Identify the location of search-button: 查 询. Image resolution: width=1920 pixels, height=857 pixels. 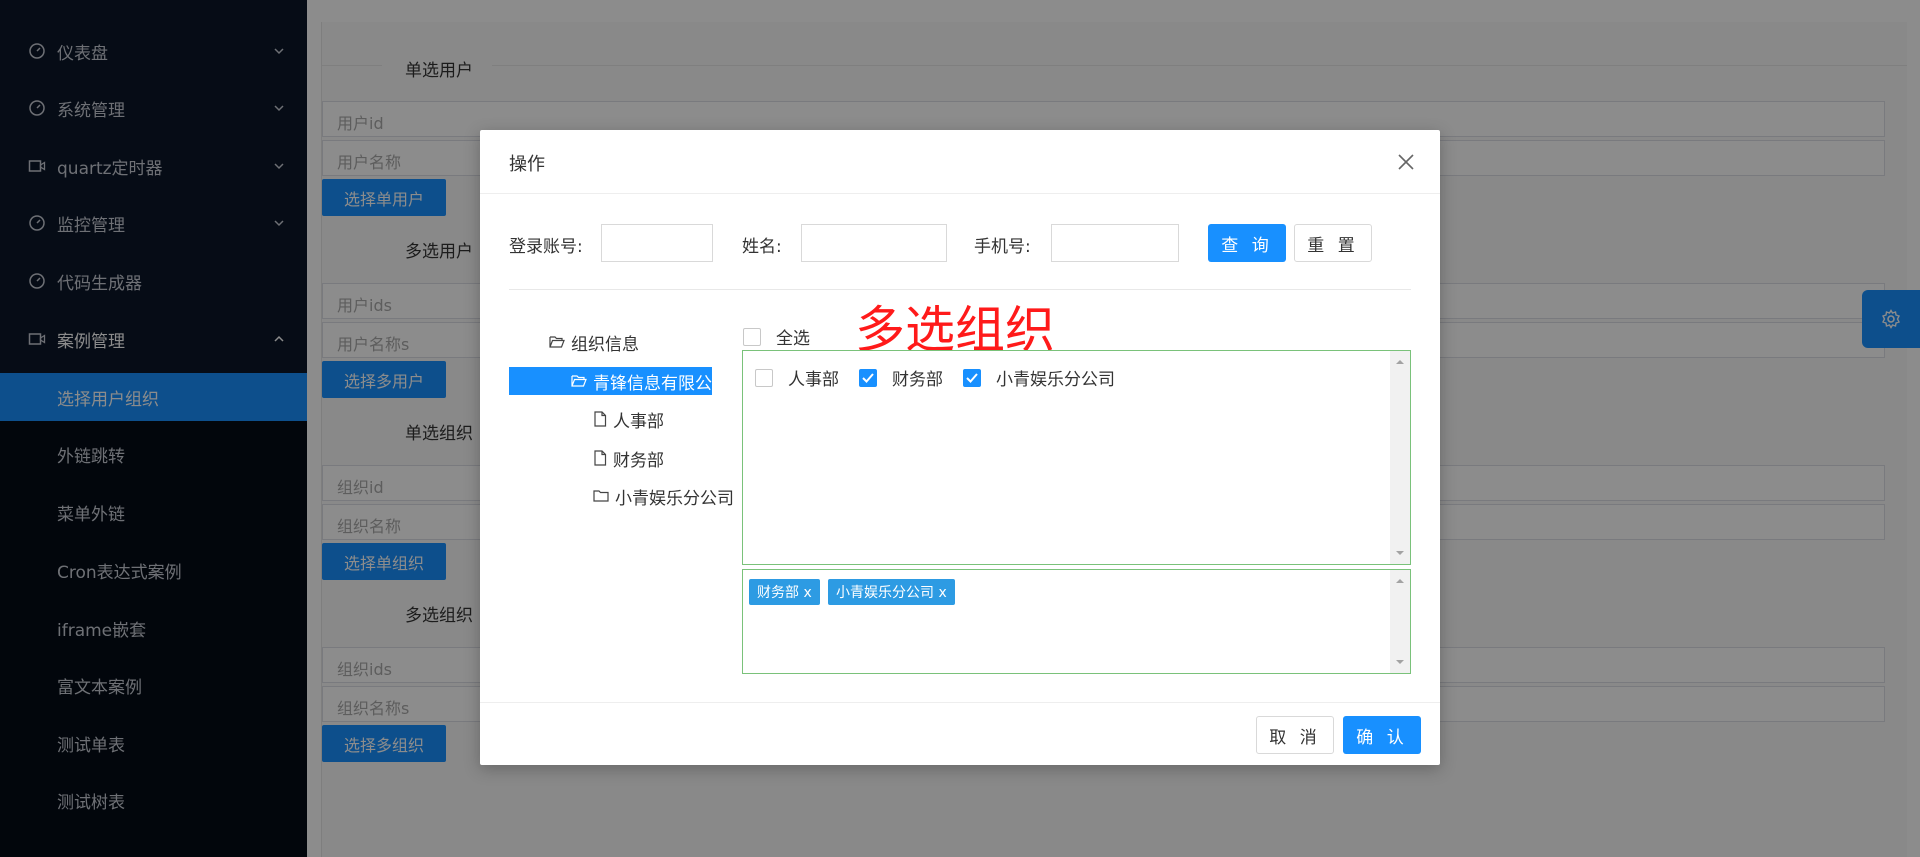
(1247, 243).